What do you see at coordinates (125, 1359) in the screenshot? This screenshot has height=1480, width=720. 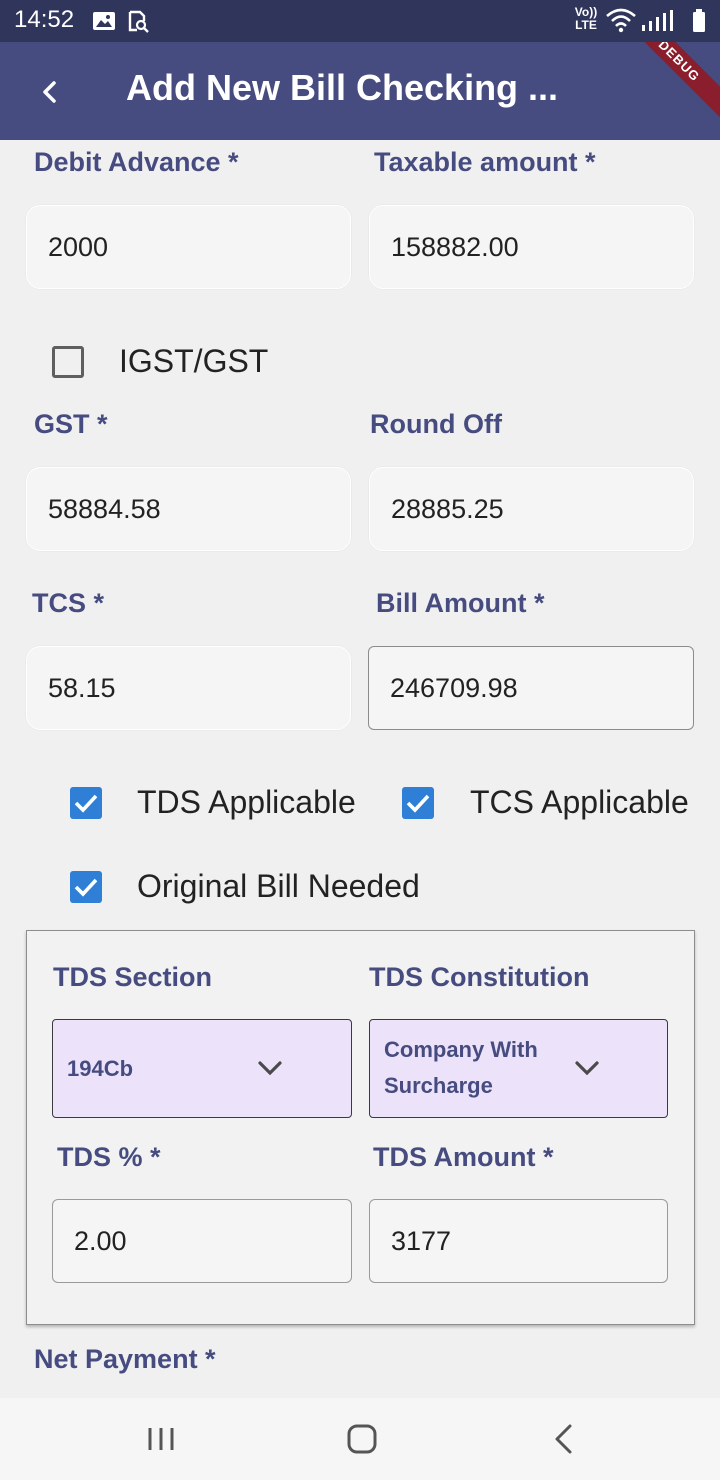 I see `net-payment-label: Net Payment *` at bounding box center [125, 1359].